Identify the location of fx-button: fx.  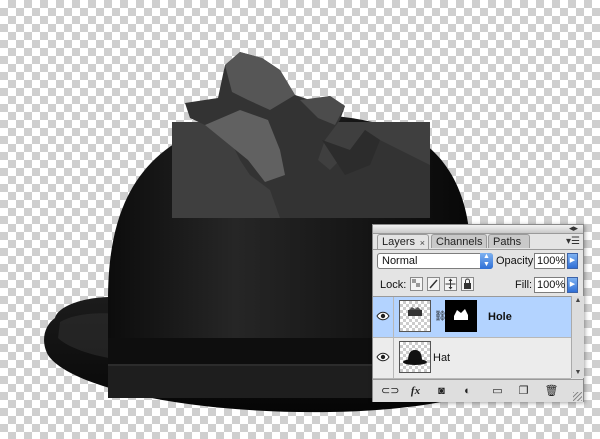
(415, 391).